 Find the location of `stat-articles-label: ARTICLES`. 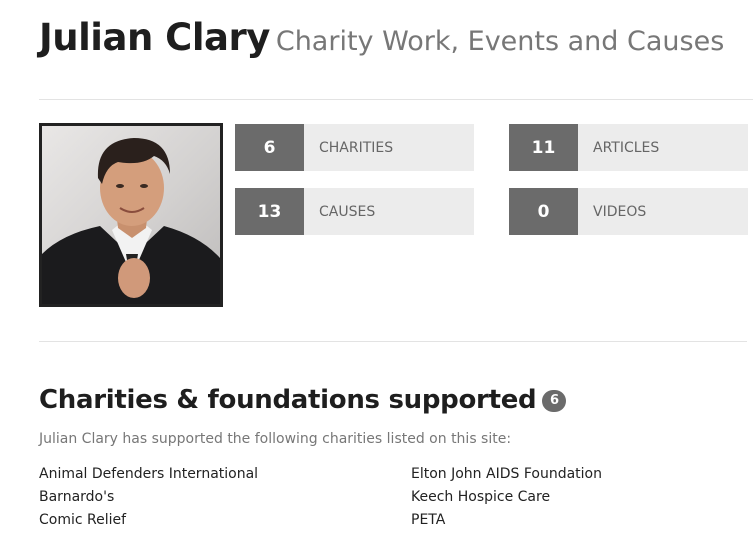

stat-articles-label: ARTICLES is located at coordinates (626, 147).